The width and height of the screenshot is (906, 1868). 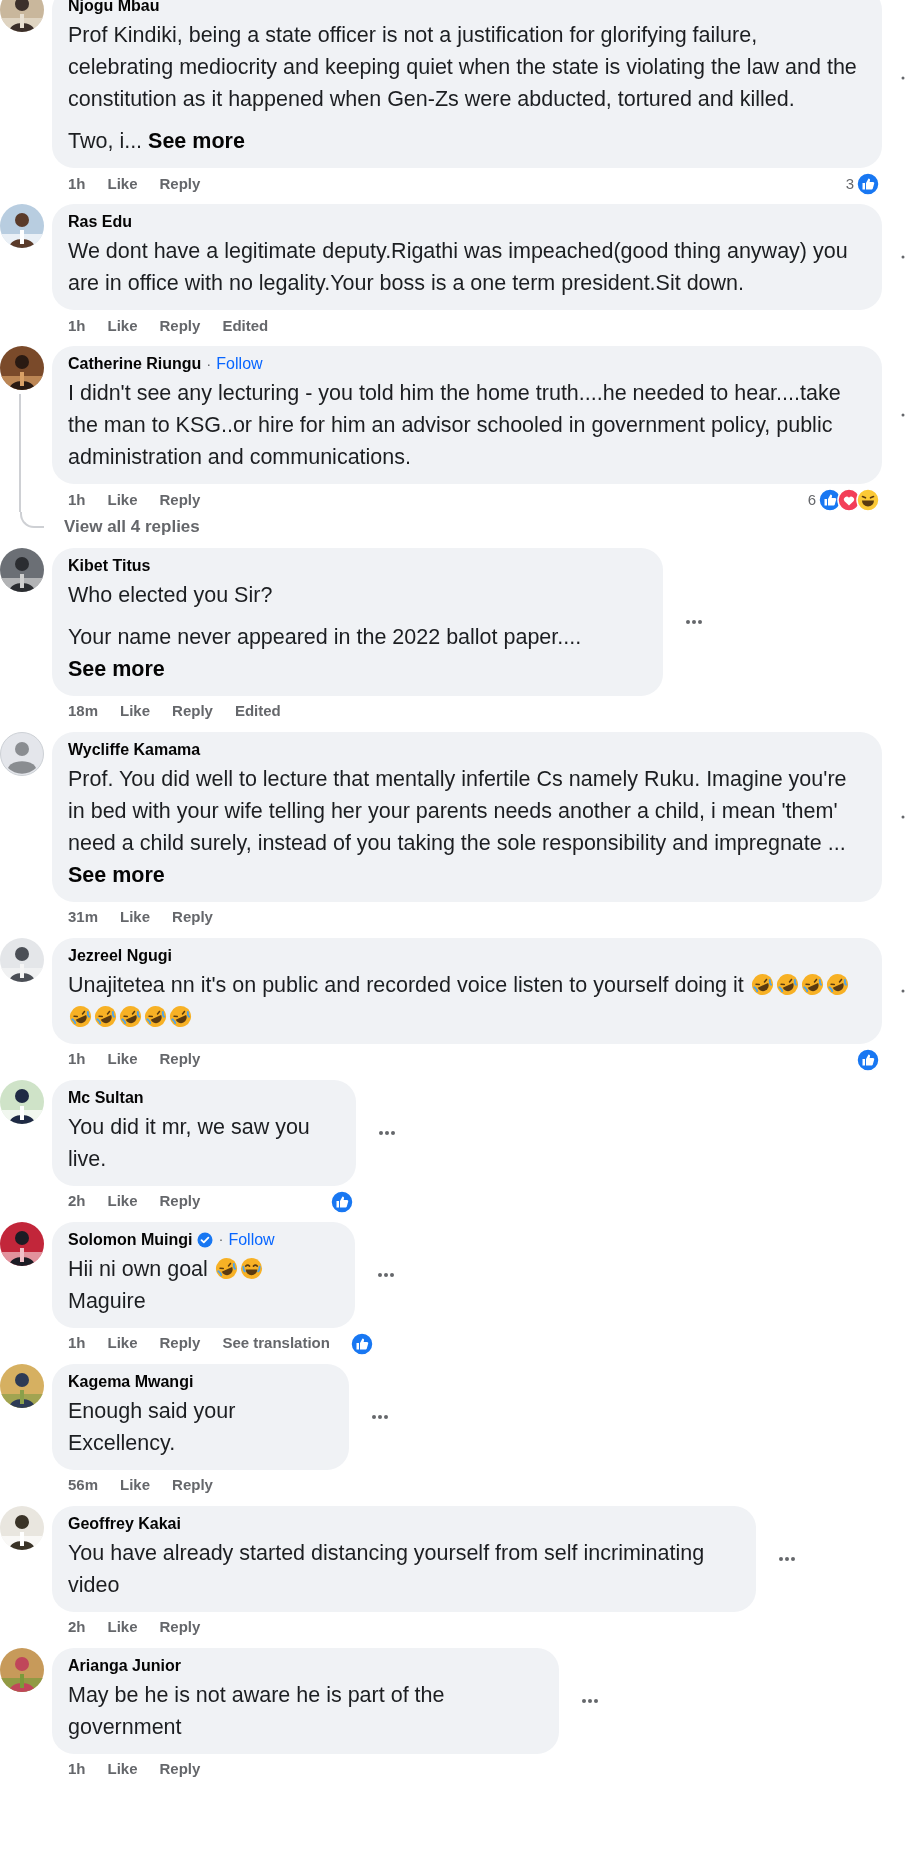 What do you see at coordinates (106, 1097) in the screenshot?
I see `author-name: Mc Sultan` at bounding box center [106, 1097].